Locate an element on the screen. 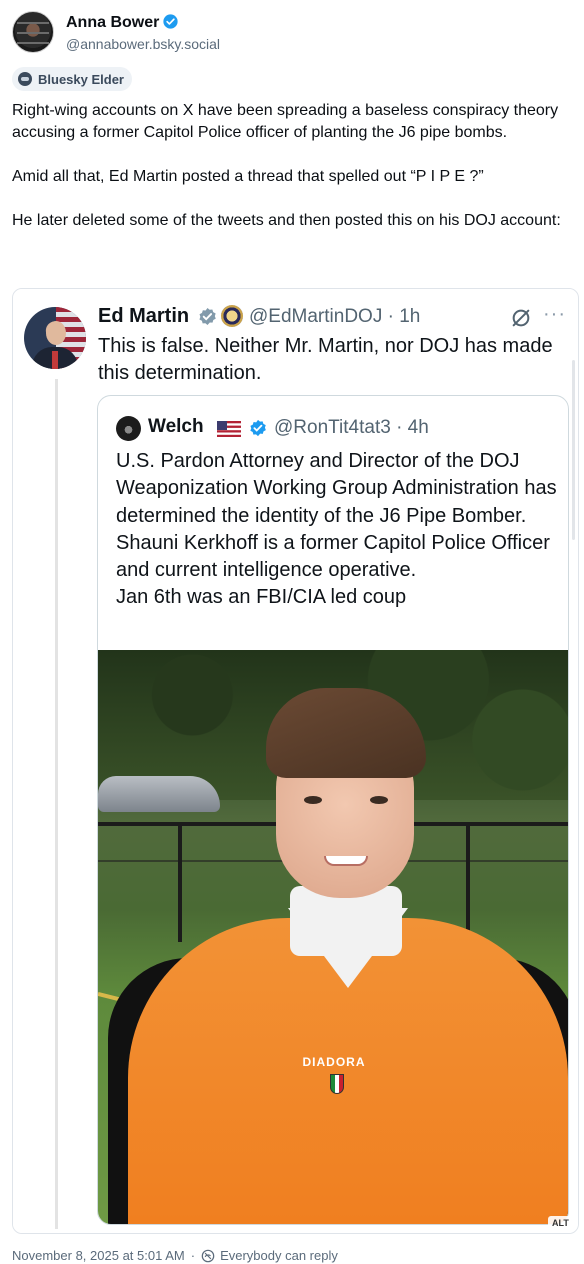 Image resolution: width=584 pixels, height=1264 pixels. thread-line is located at coordinates (56, 804).